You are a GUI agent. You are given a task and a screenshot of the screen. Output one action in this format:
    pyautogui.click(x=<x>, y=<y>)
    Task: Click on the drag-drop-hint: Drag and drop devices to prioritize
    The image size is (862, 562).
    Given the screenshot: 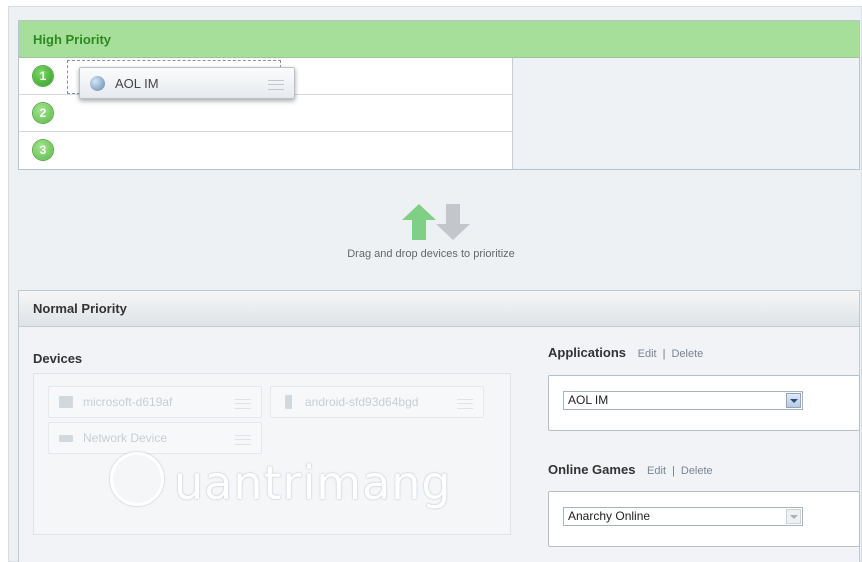 What is the action you would take?
    pyautogui.click(x=431, y=254)
    